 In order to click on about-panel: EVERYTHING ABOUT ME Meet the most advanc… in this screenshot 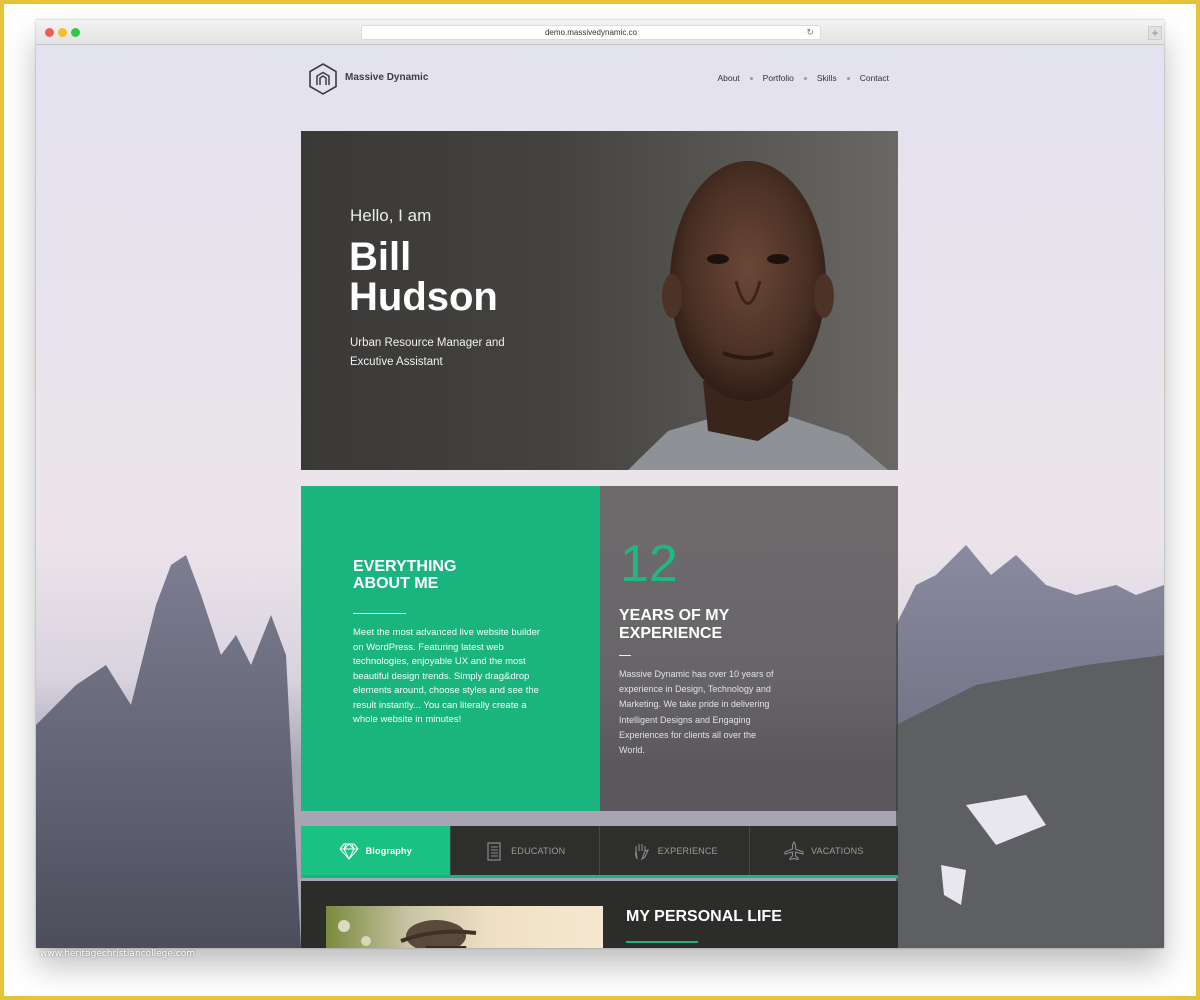, I will do `click(450, 648)`.